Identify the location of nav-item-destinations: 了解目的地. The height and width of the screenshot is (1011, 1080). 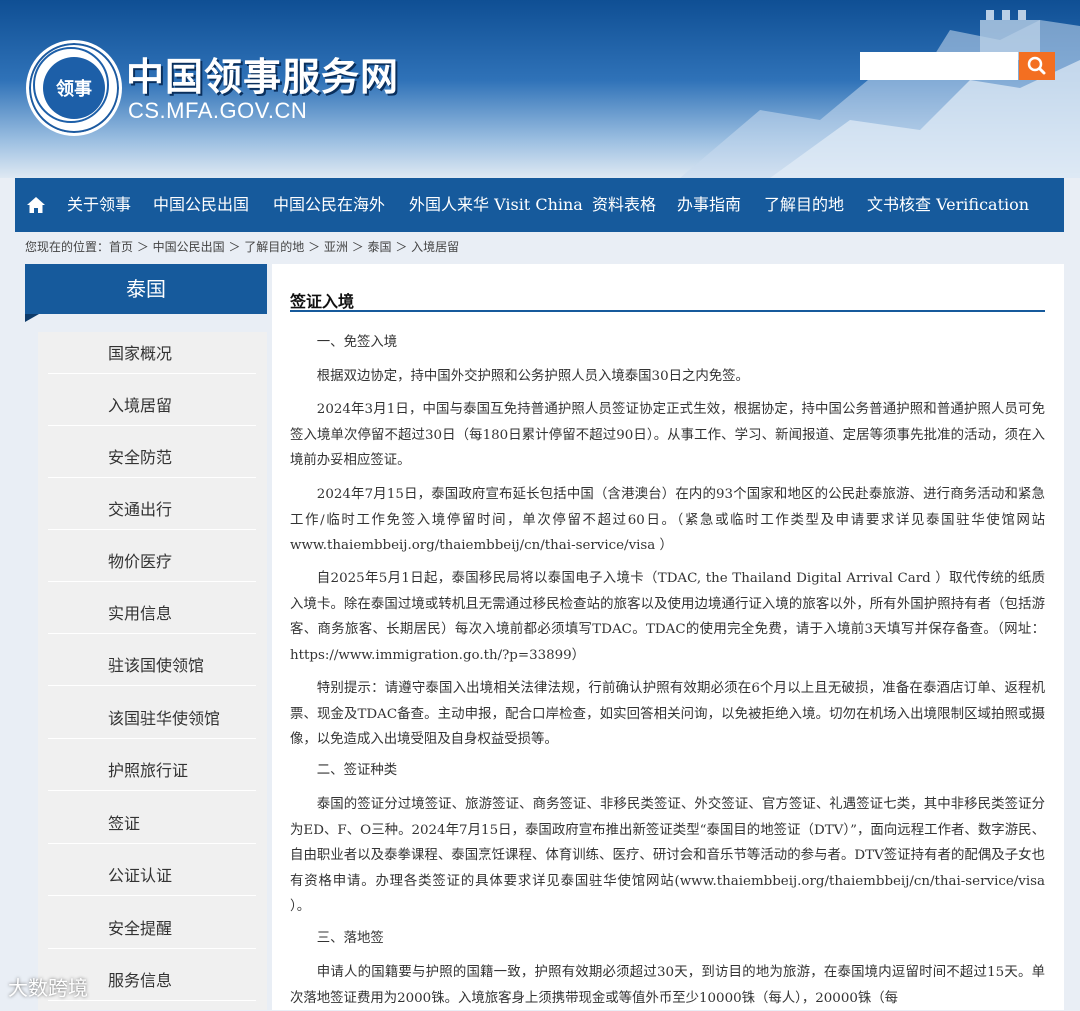
(804, 205).